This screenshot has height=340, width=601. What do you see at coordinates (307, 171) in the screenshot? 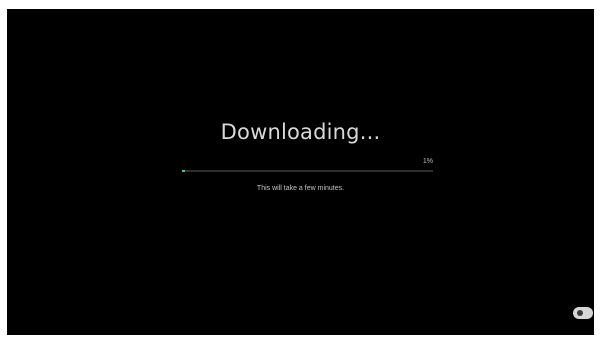
I see `progress-bar` at bounding box center [307, 171].